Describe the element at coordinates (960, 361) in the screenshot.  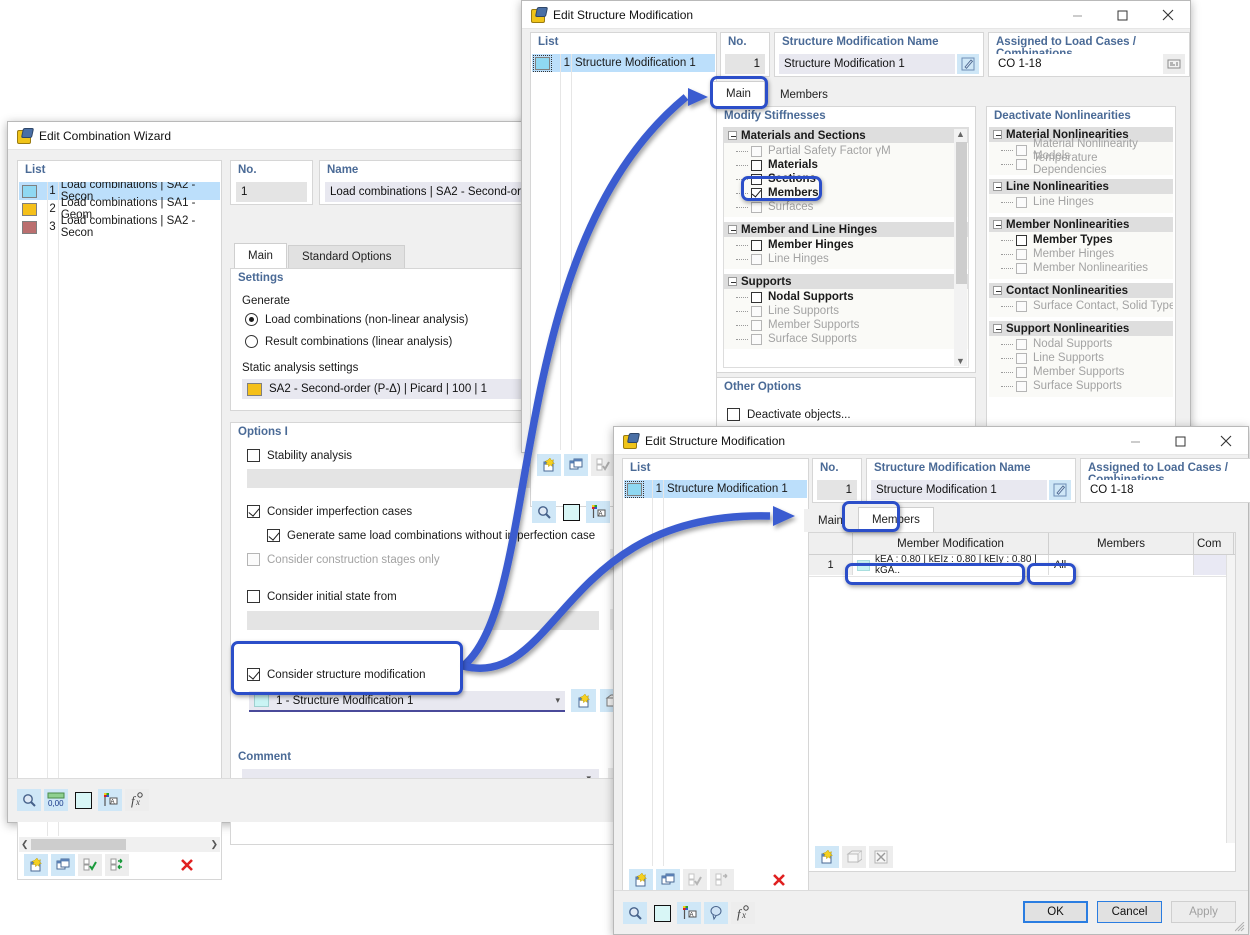
I see `chevron-down-icon: ▼` at that location.